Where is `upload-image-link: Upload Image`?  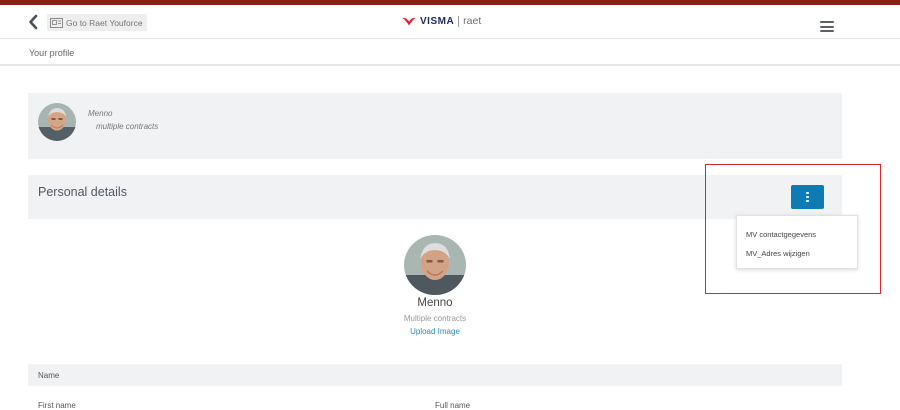 upload-image-link: Upload Image is located at coordinates (435, 331).